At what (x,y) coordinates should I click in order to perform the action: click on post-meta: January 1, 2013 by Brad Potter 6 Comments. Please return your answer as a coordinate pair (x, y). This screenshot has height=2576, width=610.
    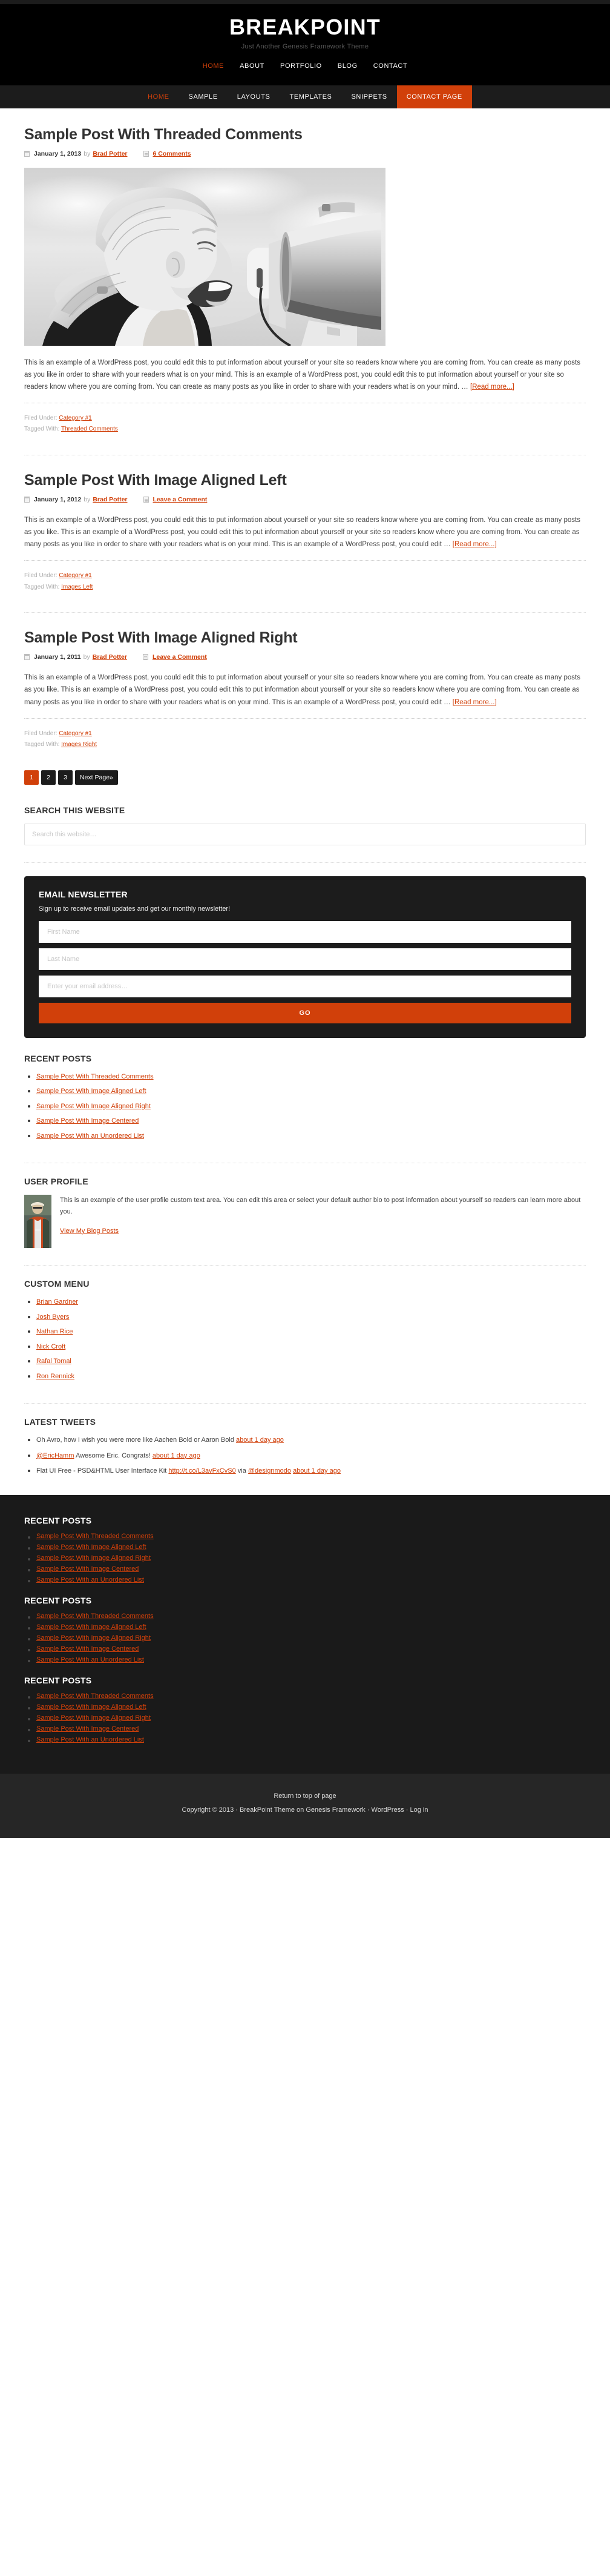
    Looking at the image, I should click on (305, 153).